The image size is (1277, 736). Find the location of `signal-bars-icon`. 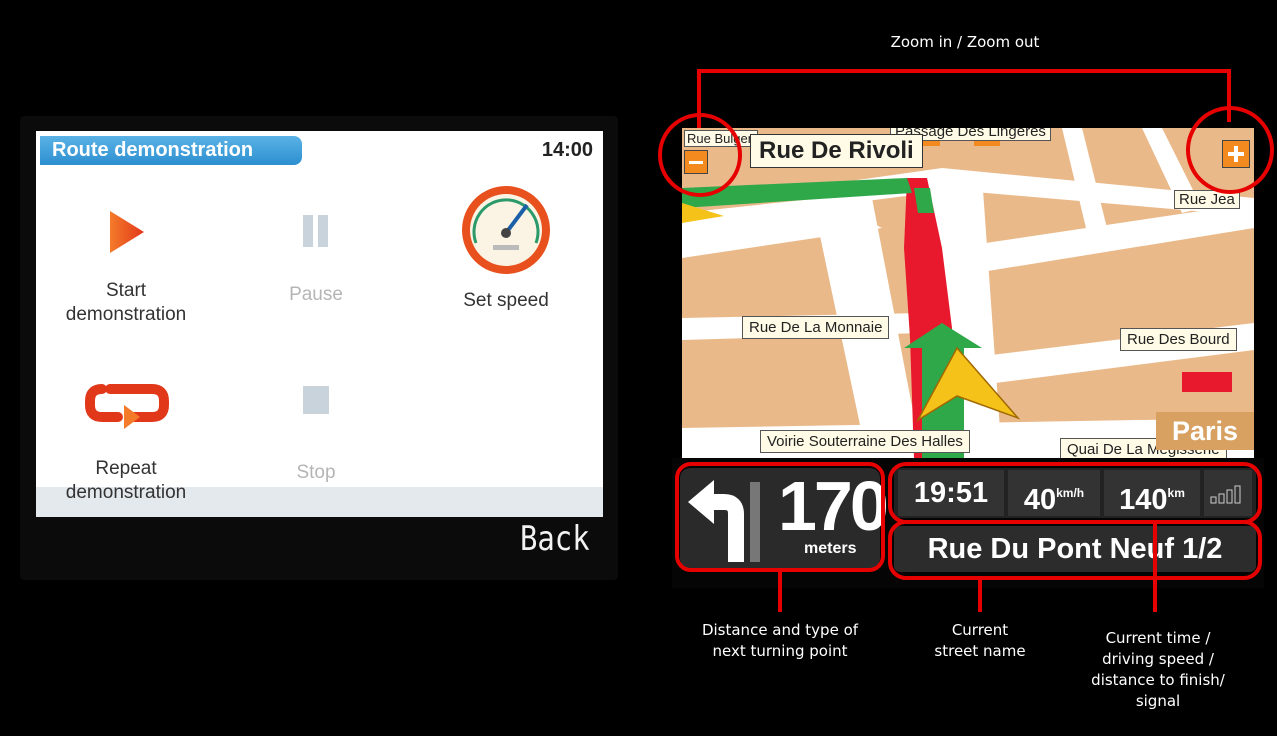

signal-bars-icon is located at coordinates (1225, 494).